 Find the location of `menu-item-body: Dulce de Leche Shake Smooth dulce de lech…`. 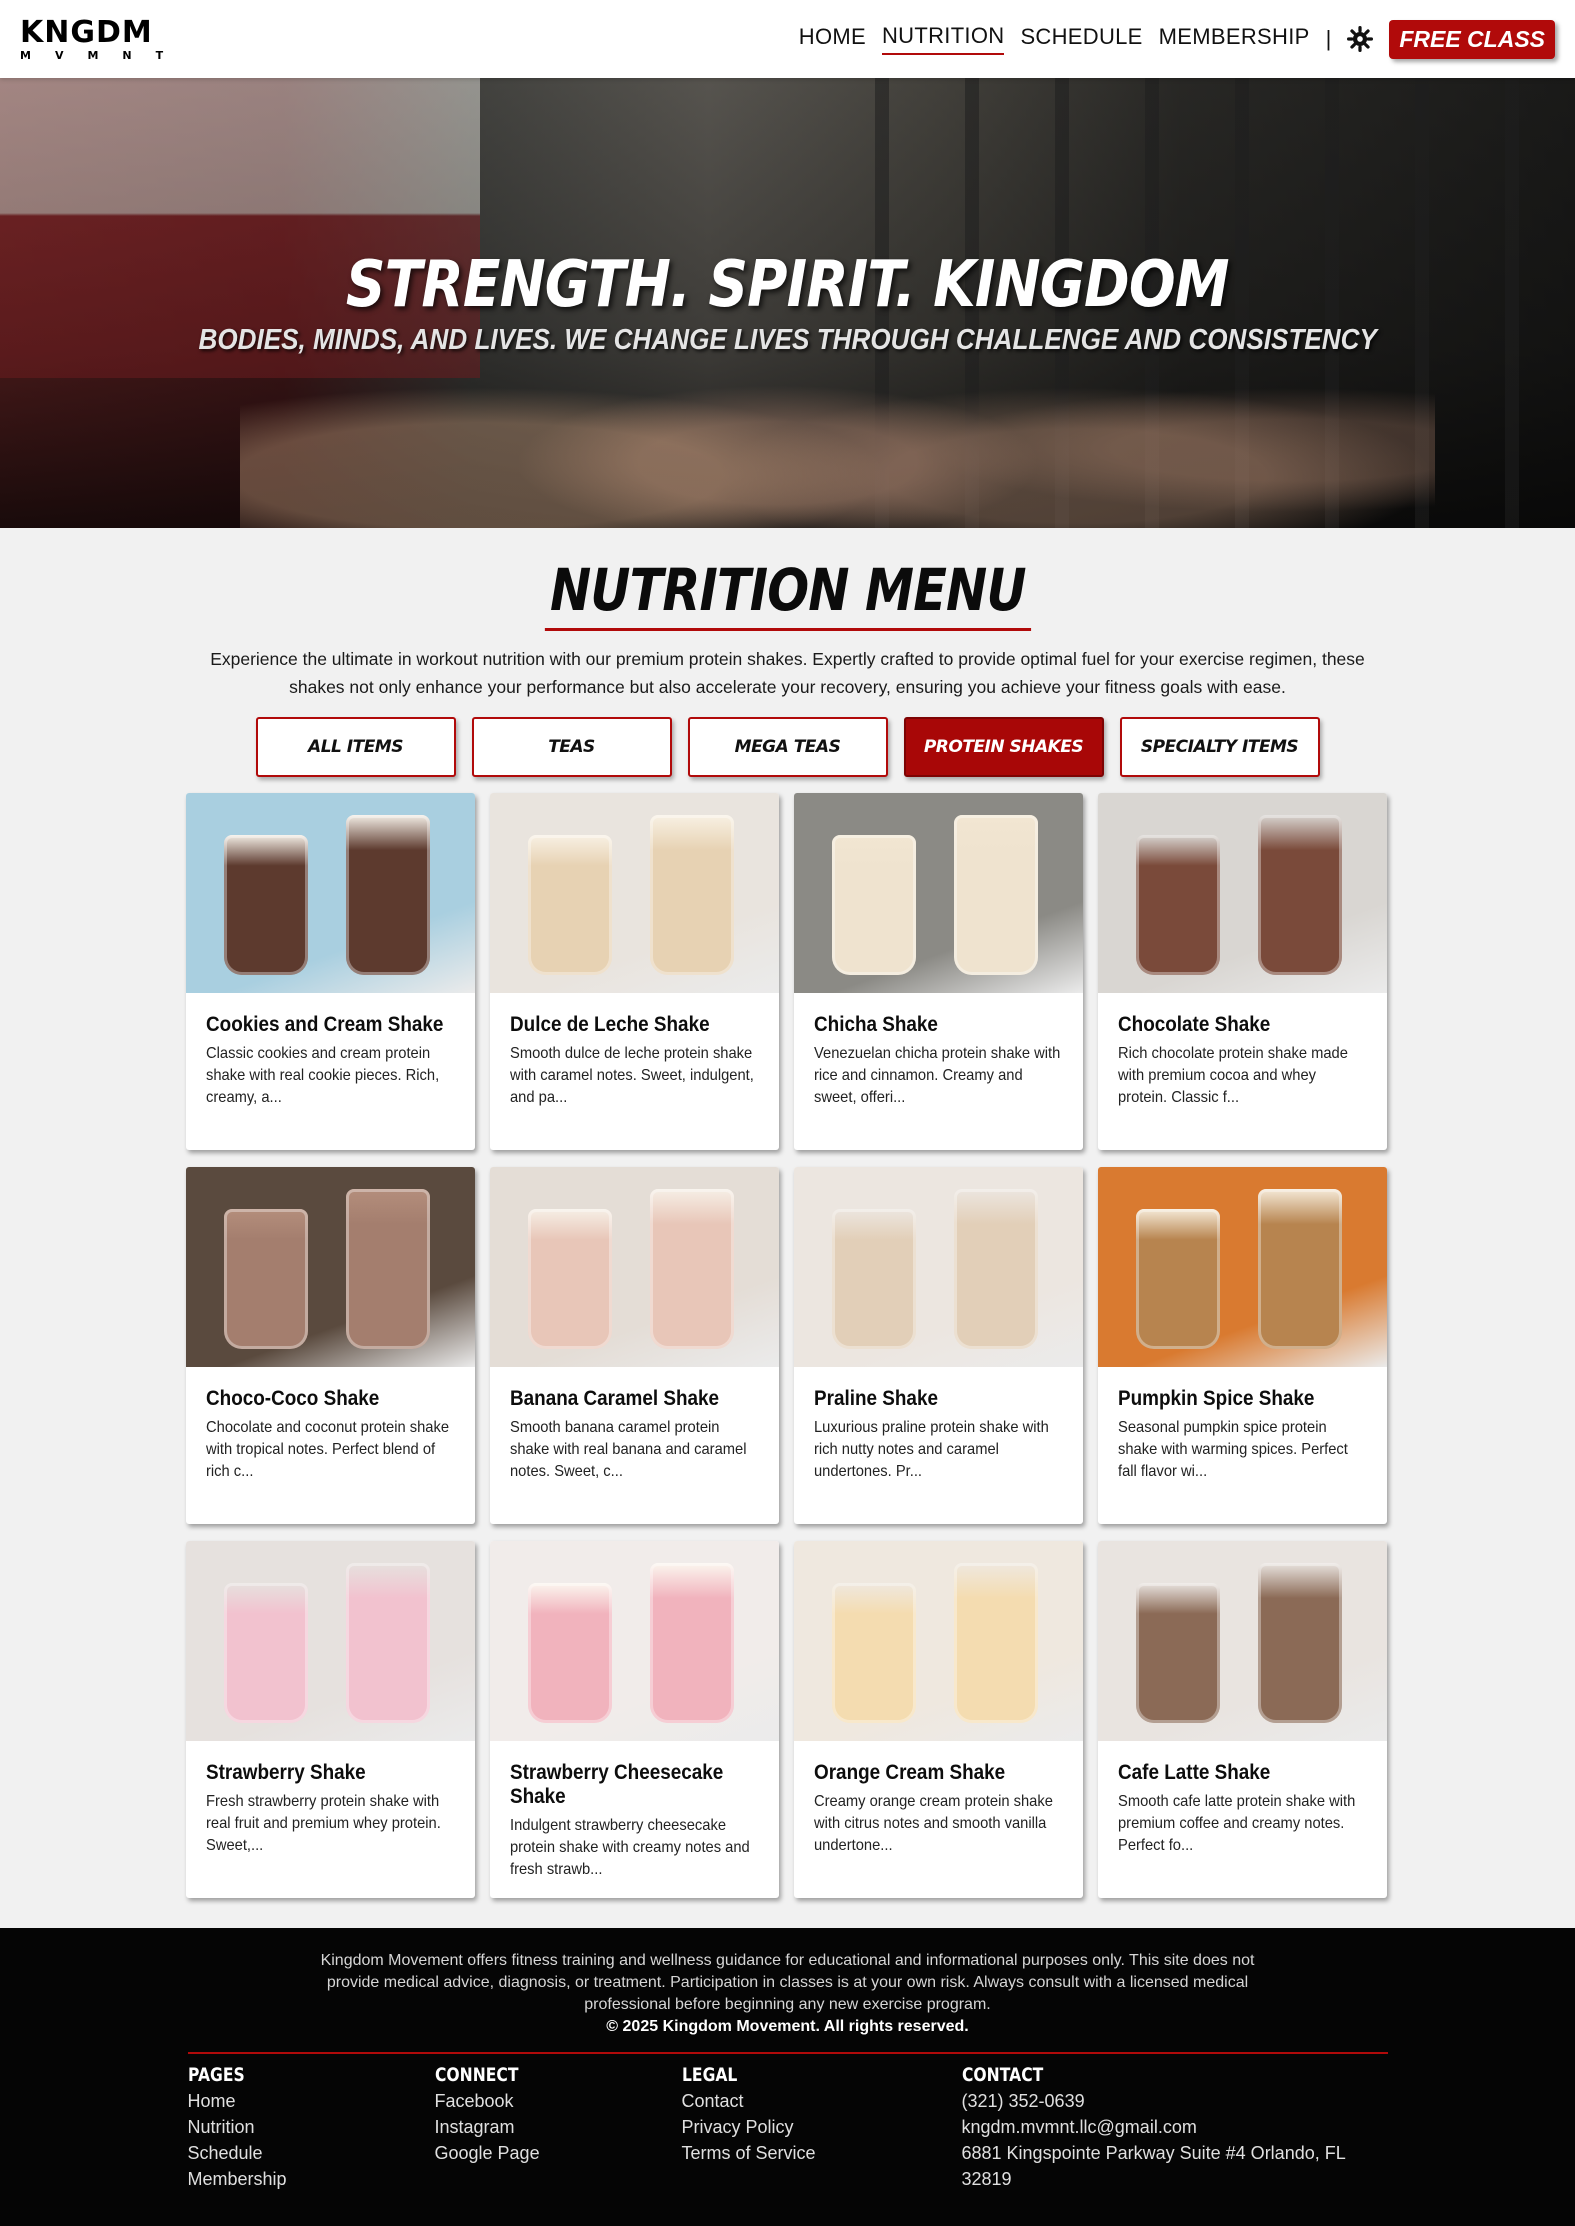

menu-item-body: Dulce de Leche Shake Smooth dulce de lech… is located at coordinates (634, 1071).